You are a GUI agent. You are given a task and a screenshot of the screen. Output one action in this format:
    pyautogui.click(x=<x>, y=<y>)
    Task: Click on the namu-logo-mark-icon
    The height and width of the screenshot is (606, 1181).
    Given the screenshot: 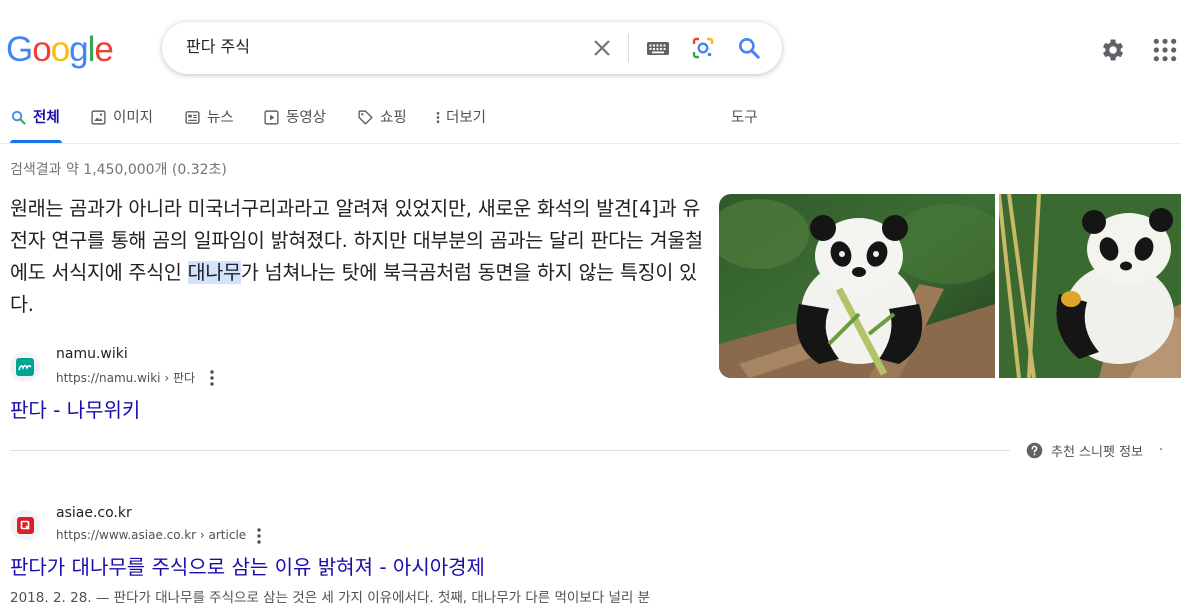 What is the action you would take?
    pyautogui.click(x=25, y=367)
    